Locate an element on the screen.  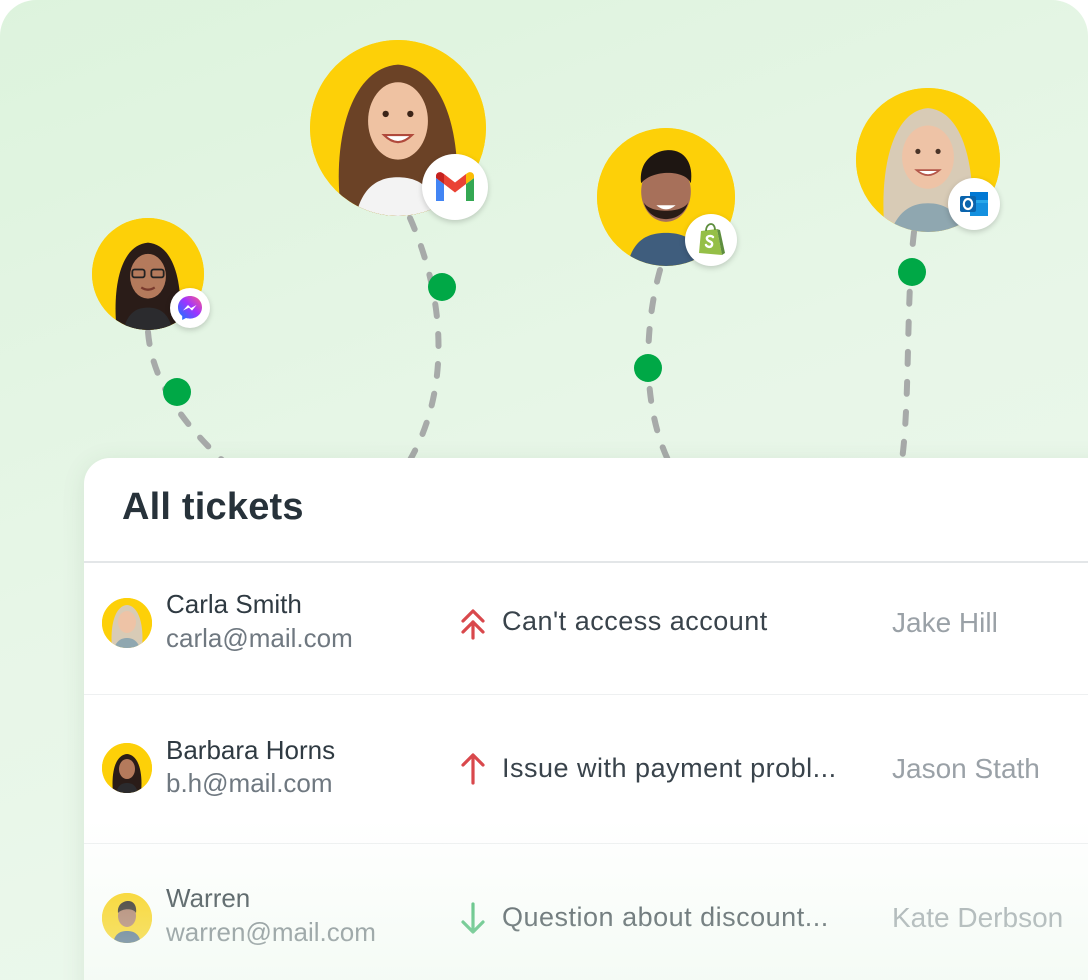
customer-name: Barbara Horns is located at coordinates (251, 750).